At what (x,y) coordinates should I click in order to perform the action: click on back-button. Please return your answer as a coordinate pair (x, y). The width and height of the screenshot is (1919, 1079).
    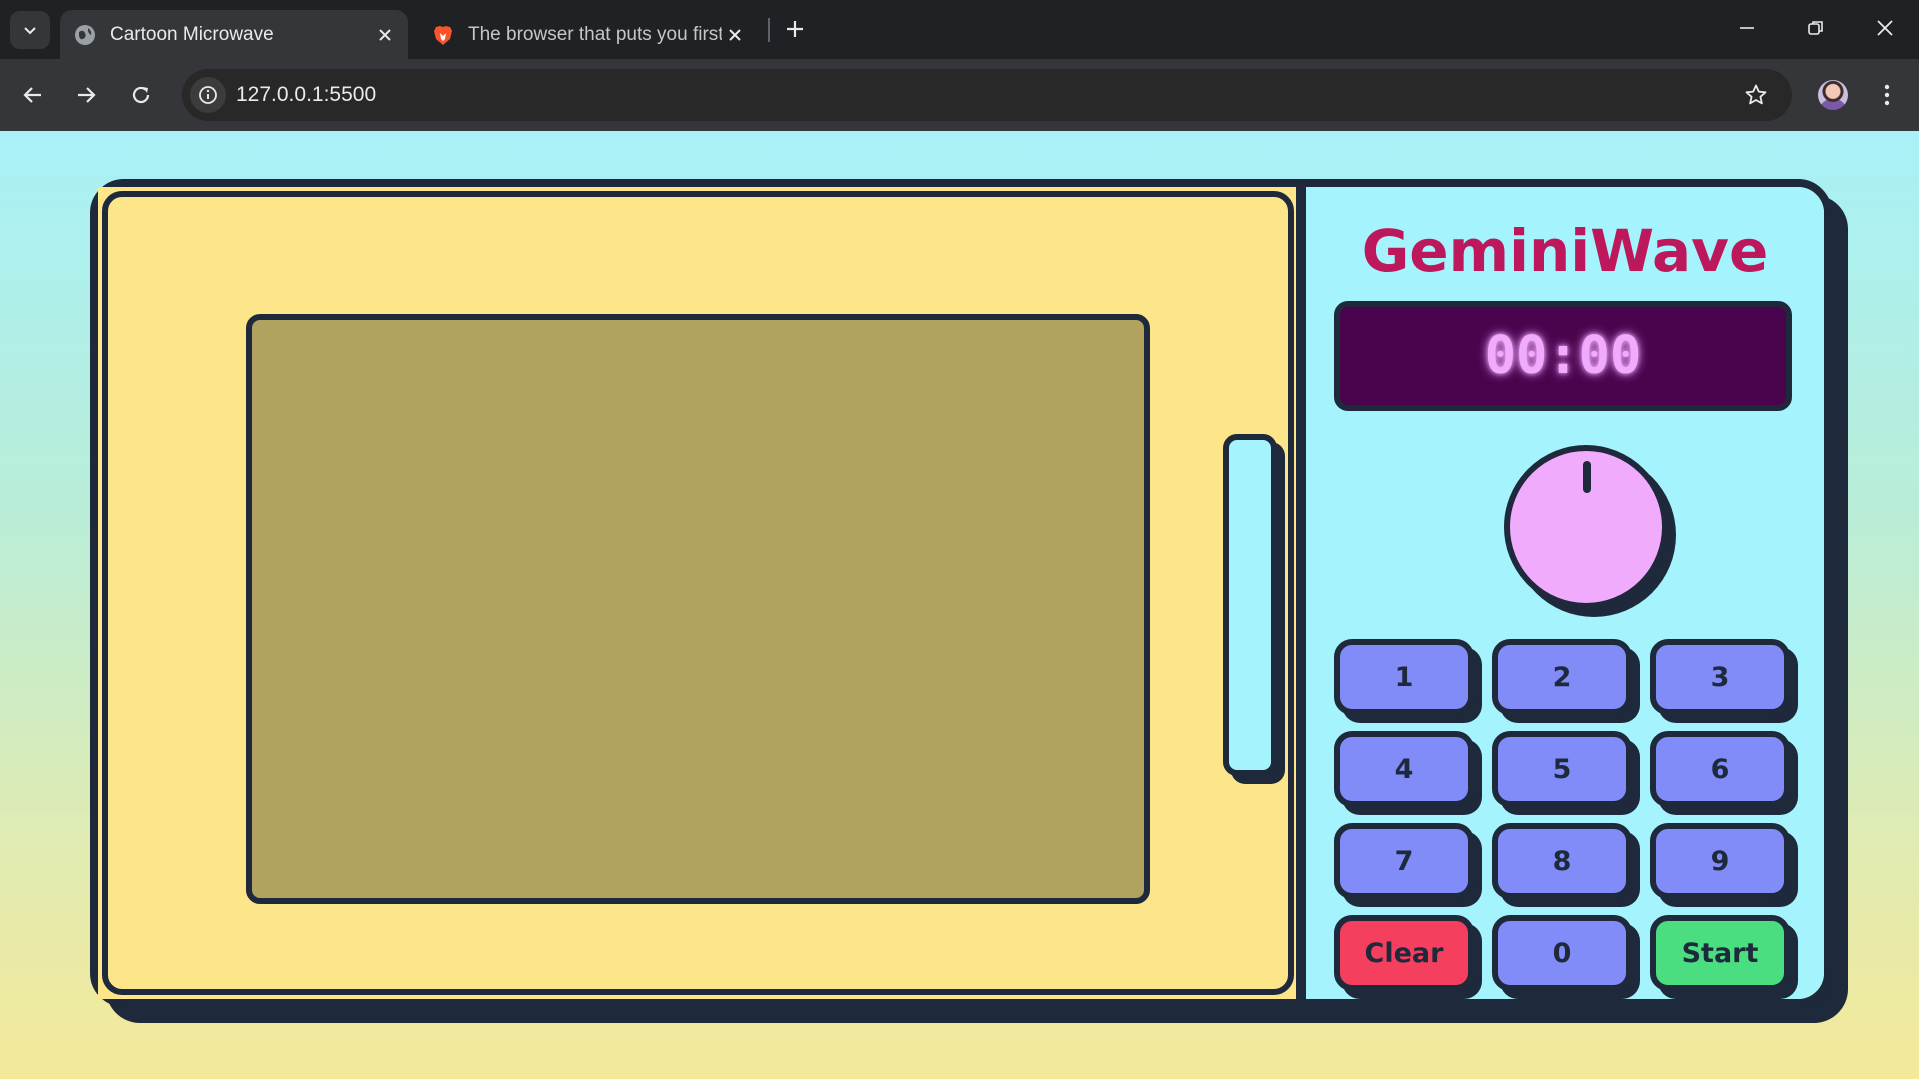
    Looking at the image, I should click on (33, 95).